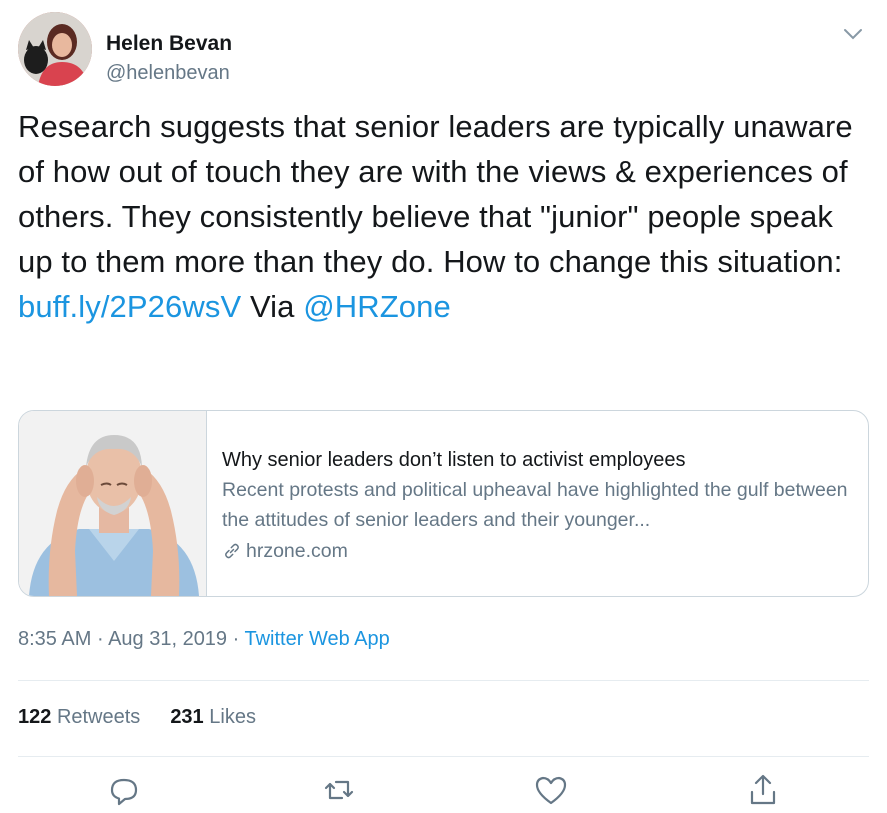 This screenshot has width=887, height=813. I want to click on like-icon, so click(551, 790).